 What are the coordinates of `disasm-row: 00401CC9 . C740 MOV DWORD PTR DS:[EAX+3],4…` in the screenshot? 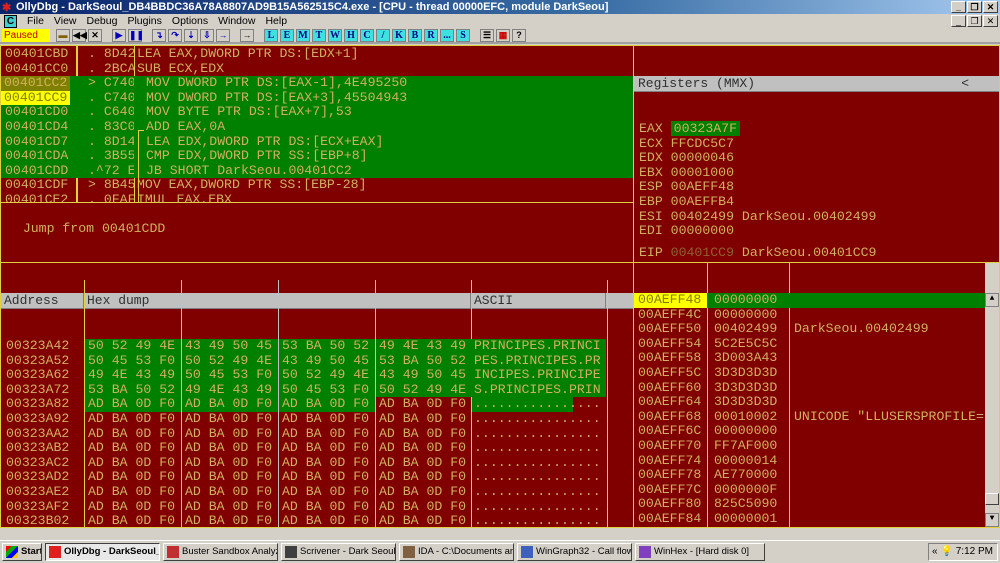 It's located at (317, 98).